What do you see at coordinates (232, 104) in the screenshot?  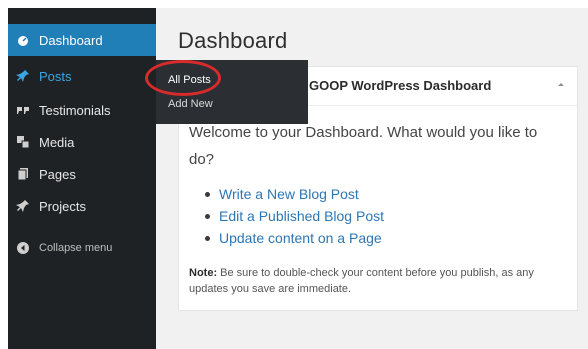 I see `submenu-item-add-new: Add New` at bounding box center [232, 104].